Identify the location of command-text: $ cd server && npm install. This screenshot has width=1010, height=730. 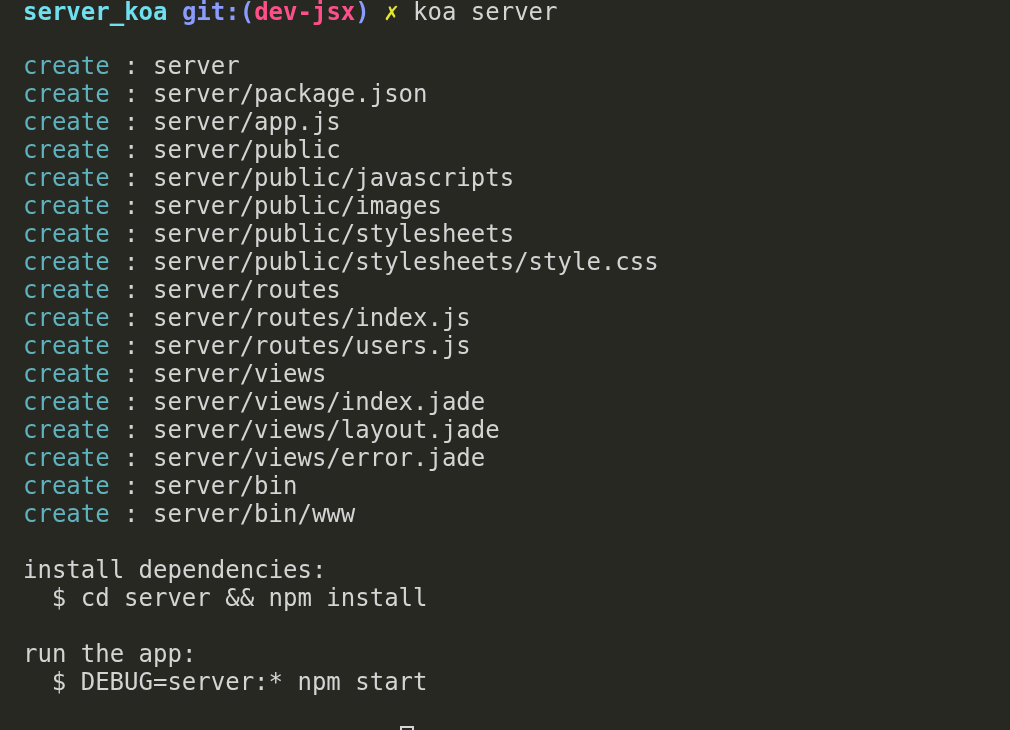
(239, 598).